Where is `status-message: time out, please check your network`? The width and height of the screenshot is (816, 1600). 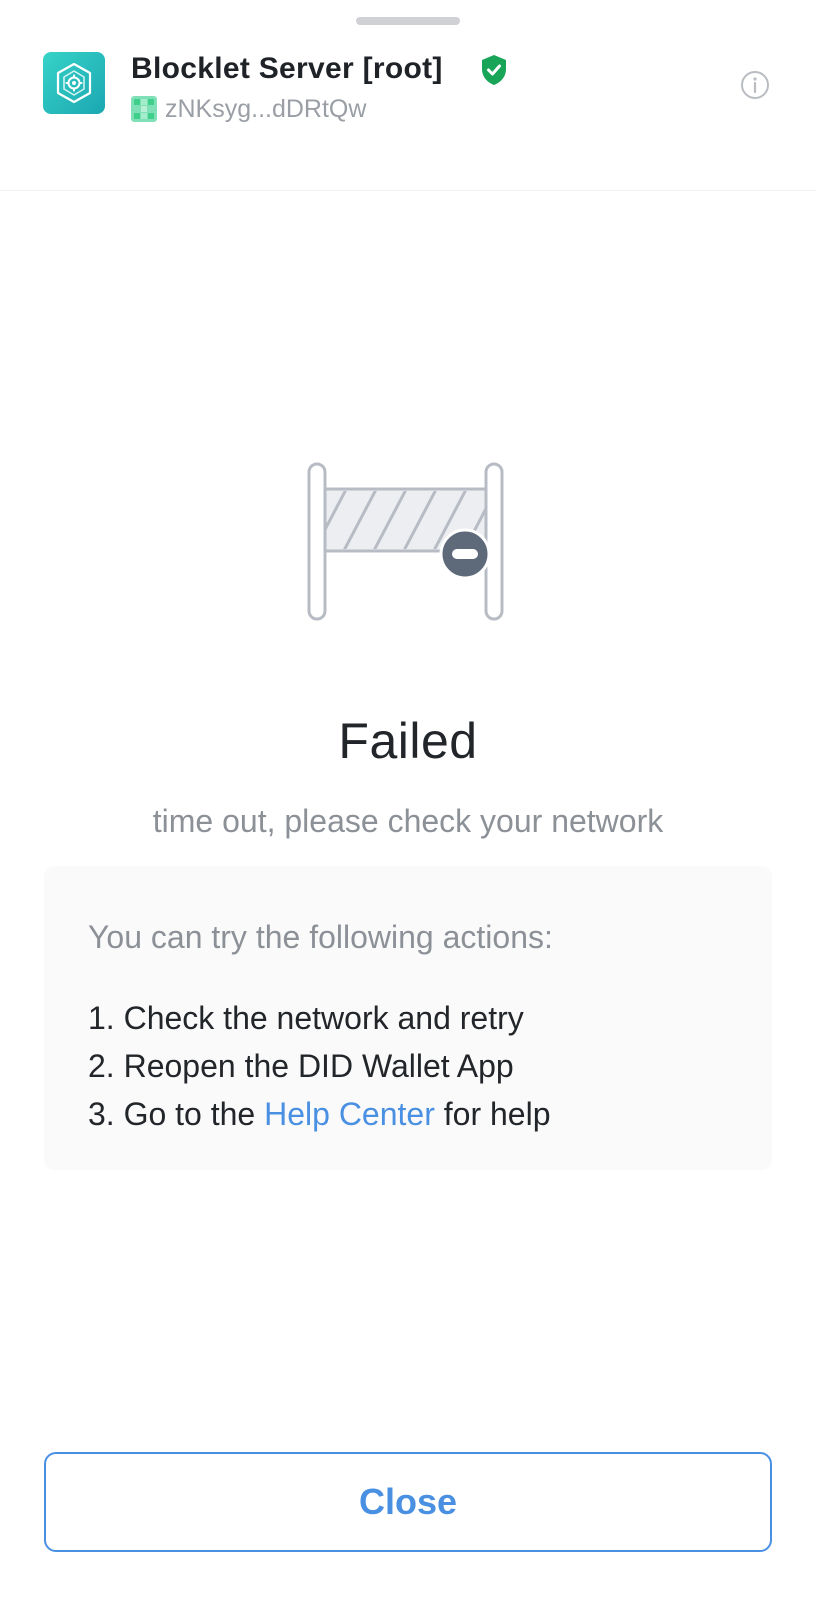 status-message: time out, please check your network is located at coordinates (408, 821).